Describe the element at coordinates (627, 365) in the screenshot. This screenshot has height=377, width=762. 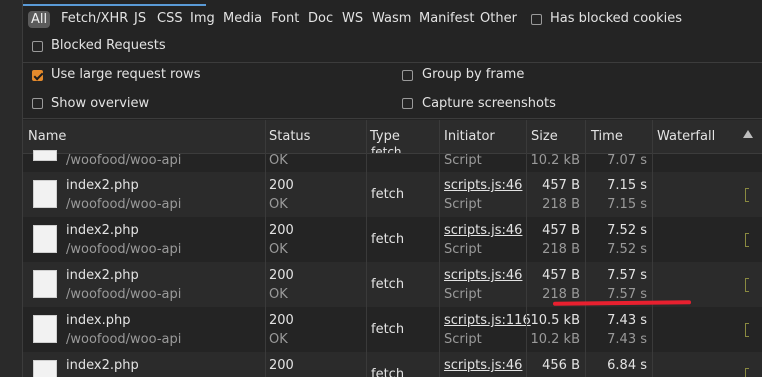
I see `row-time: 6.84 s` at that location.